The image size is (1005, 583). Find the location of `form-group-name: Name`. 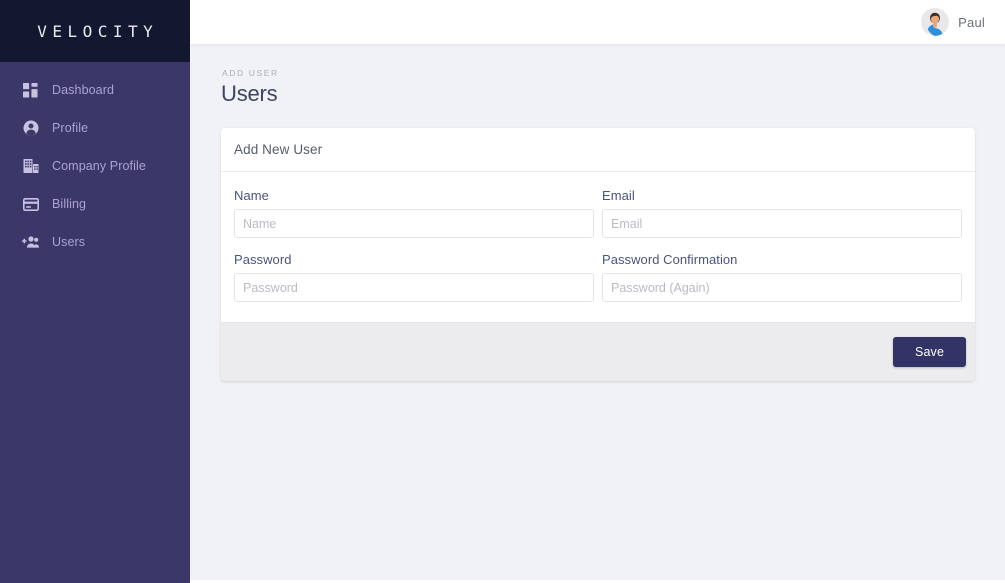

form-group-name: Name is located at coordinates (414, 213).